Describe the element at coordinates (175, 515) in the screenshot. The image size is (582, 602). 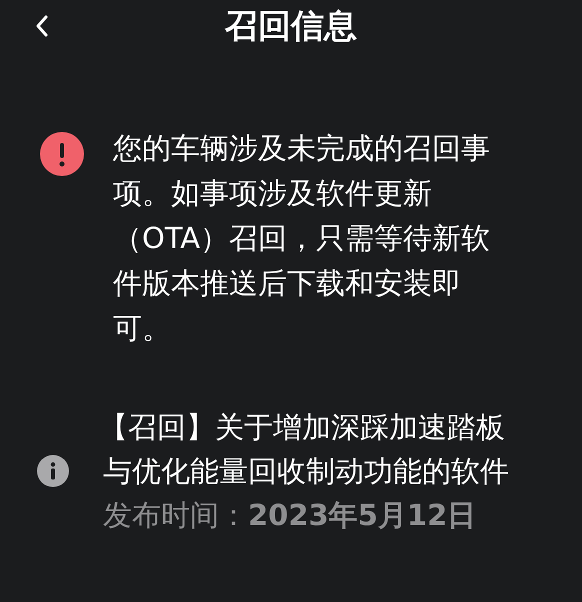
I see `date-label: 发布时间：` at that location.